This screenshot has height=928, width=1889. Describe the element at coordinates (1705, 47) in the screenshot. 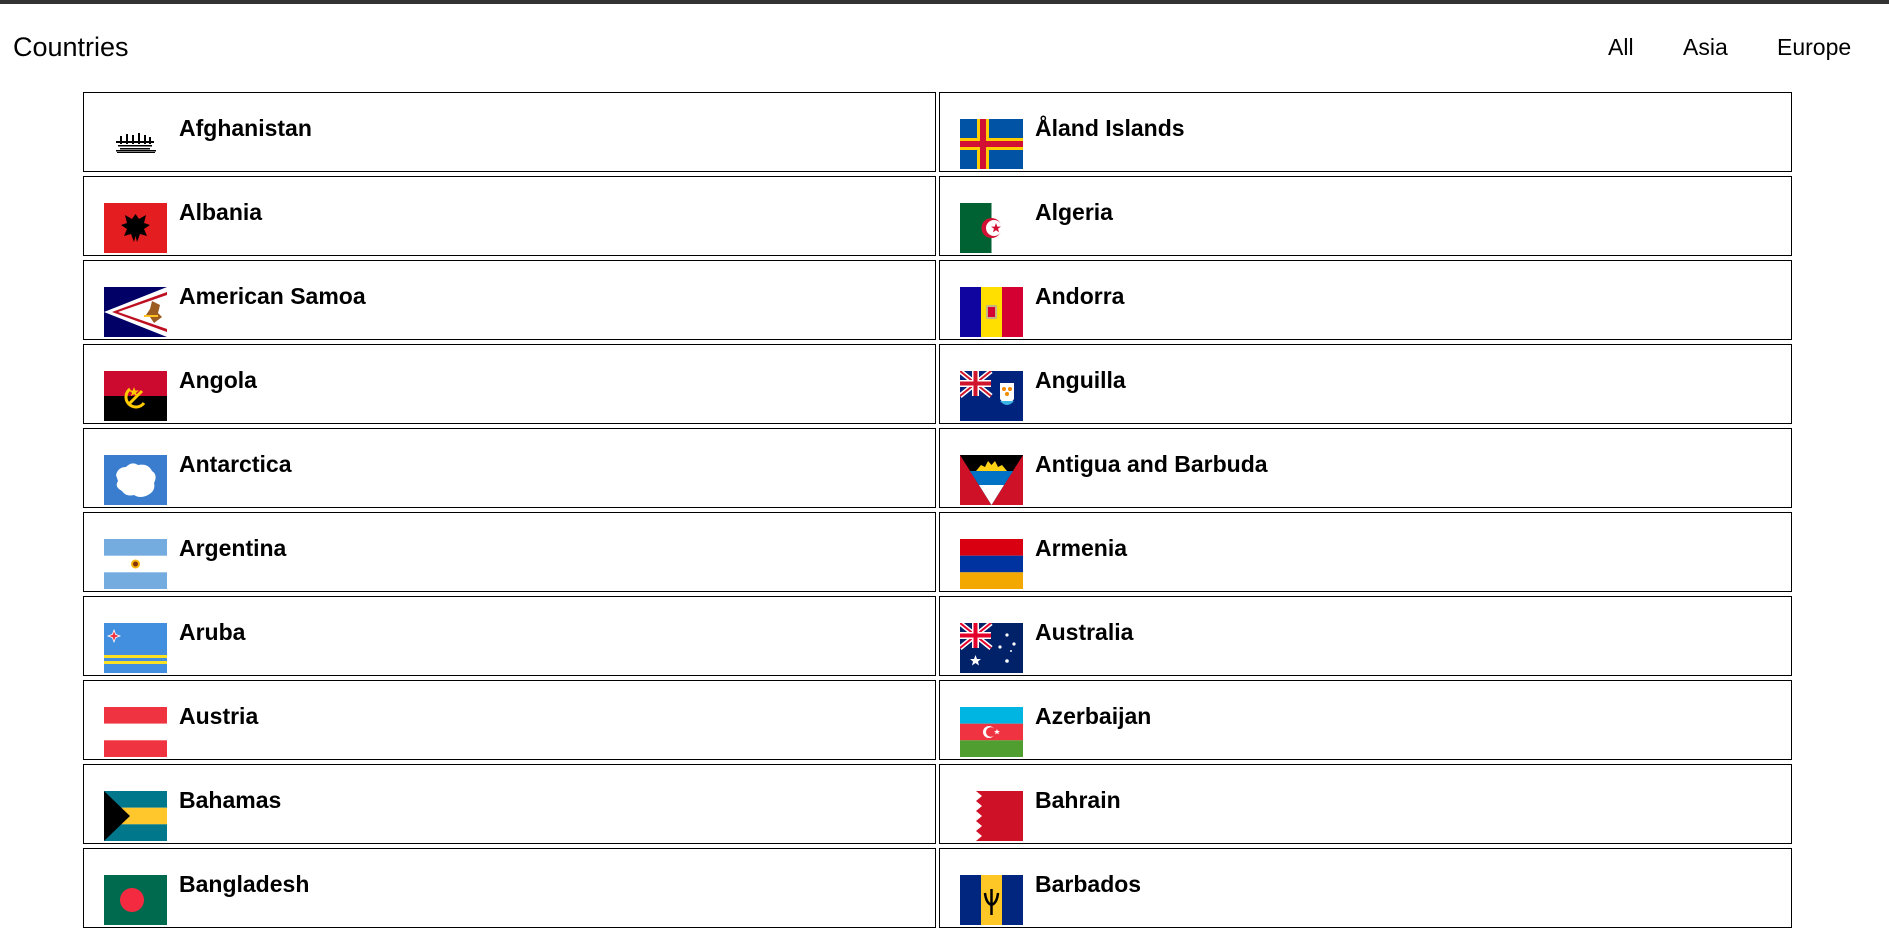

I see `nav-link-asia: Asia` at that location.